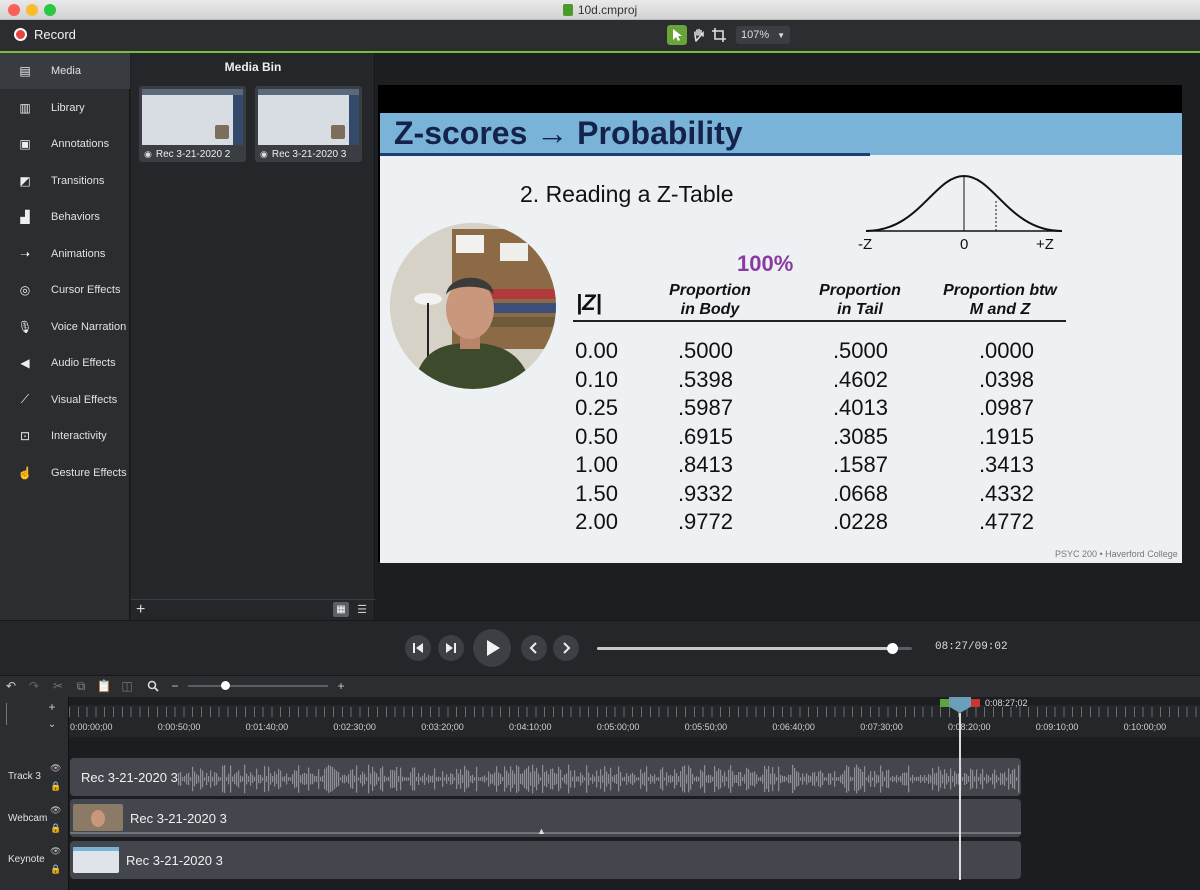 This screenshot has height=890, width=1200. I want to click on normal-curve-graphic, so click(964, 203).